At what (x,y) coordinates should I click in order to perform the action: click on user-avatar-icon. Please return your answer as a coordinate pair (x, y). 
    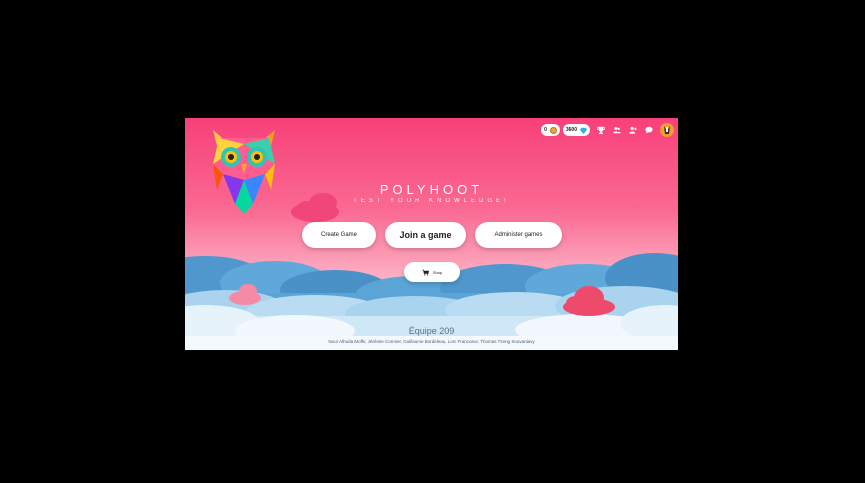
    Looking at the image, I should click on (667, 130).